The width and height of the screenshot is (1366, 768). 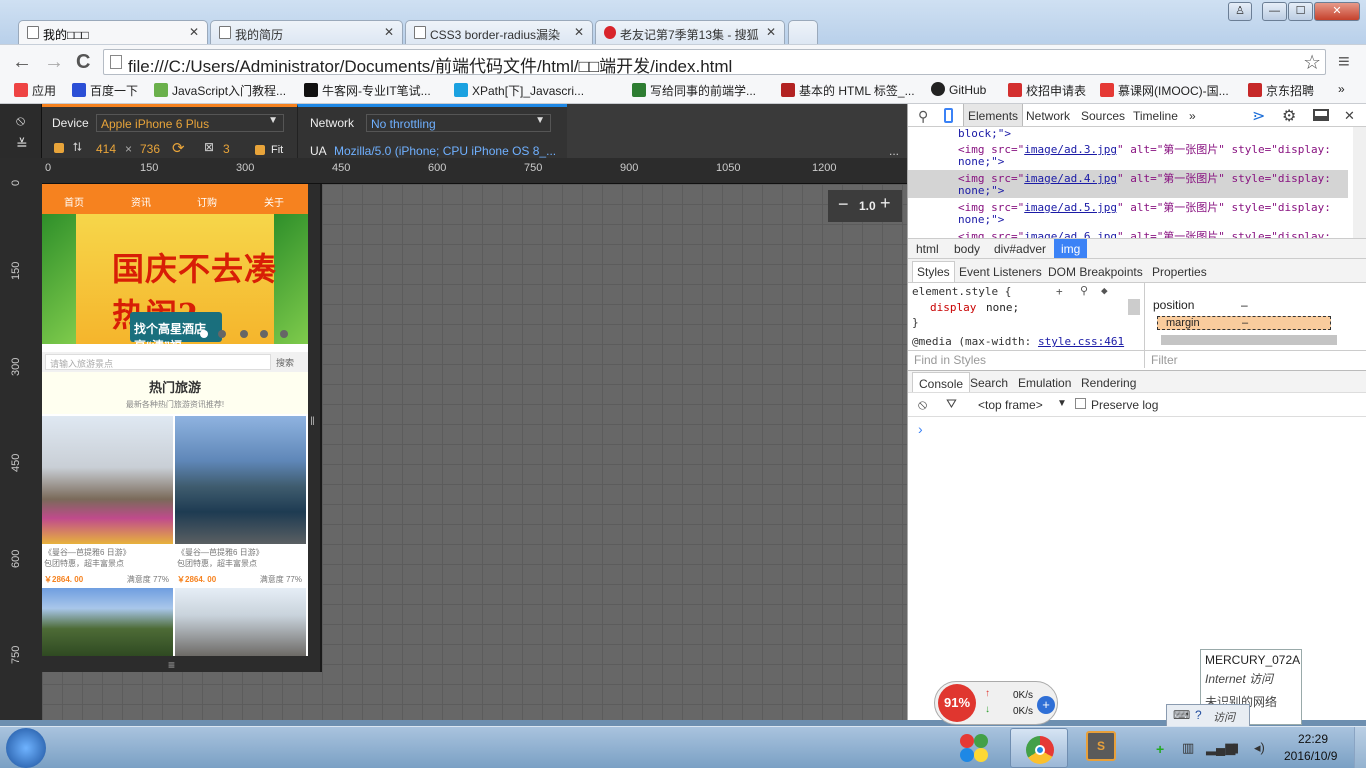 I want to click on filter-icon: ⛛, so click(x=951, y=404).